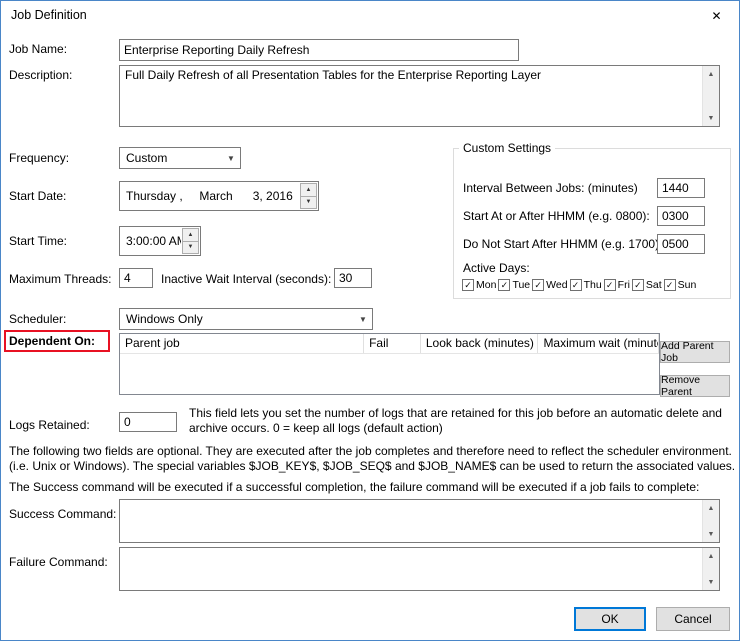 The image size is (740, 641). Describe the element at coordinates (63, 514) in the screenshot. I see `success-command-label: Success Command:` at that location.